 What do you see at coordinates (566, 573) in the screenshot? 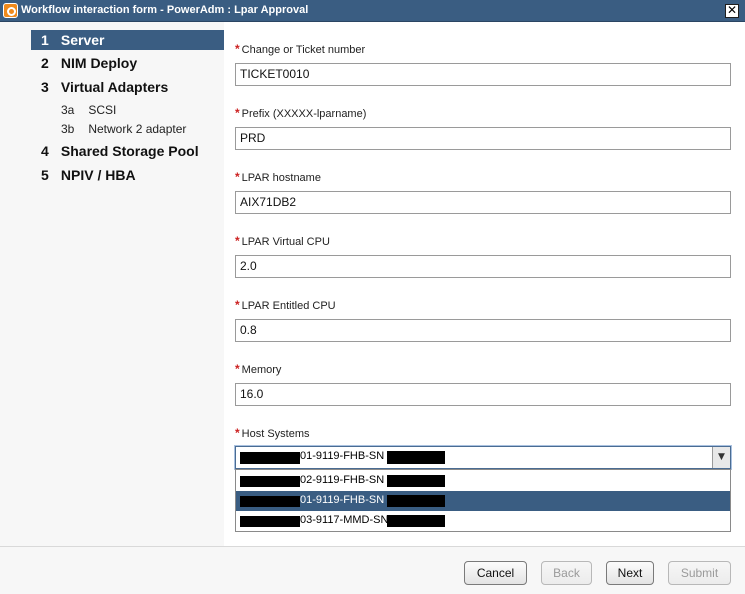
I see `back-button: Back` at bounding box center [566, 573].